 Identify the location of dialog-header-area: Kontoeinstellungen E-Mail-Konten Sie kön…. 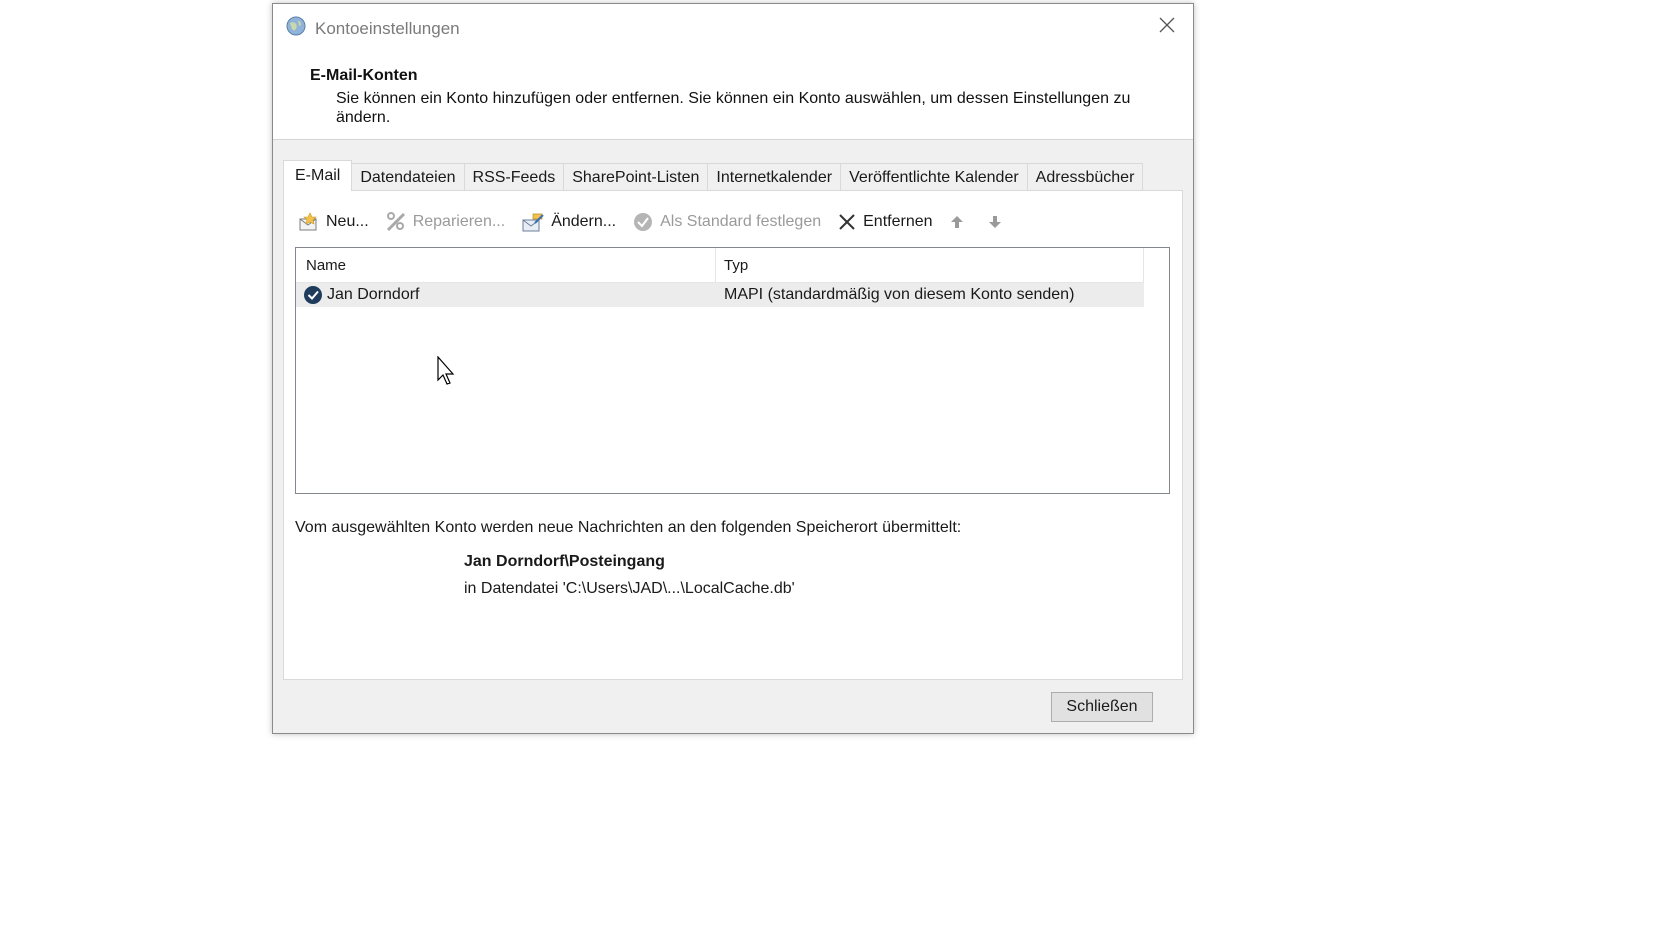
(733, 72).